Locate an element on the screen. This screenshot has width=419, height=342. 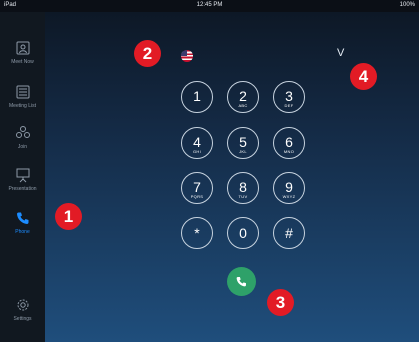
key-letters: DEF is located at coordinates (289, 105).